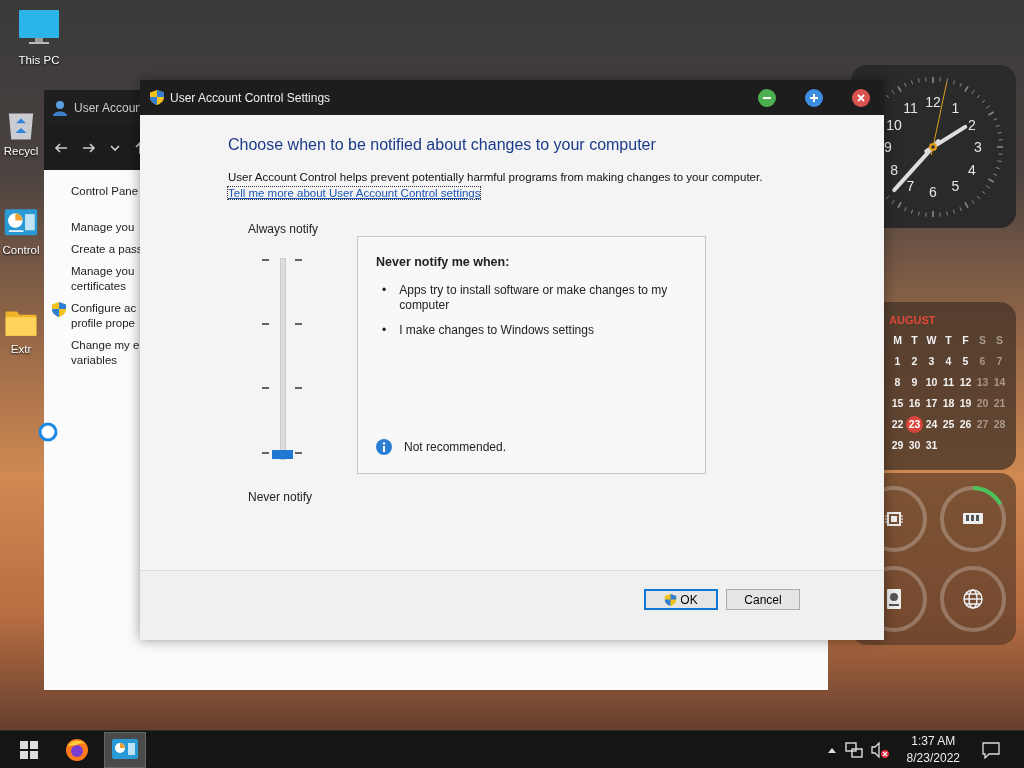 The width and height of the screenshot is (1024, 768). I want to click on calendar-day: 11, so click(948, 382).